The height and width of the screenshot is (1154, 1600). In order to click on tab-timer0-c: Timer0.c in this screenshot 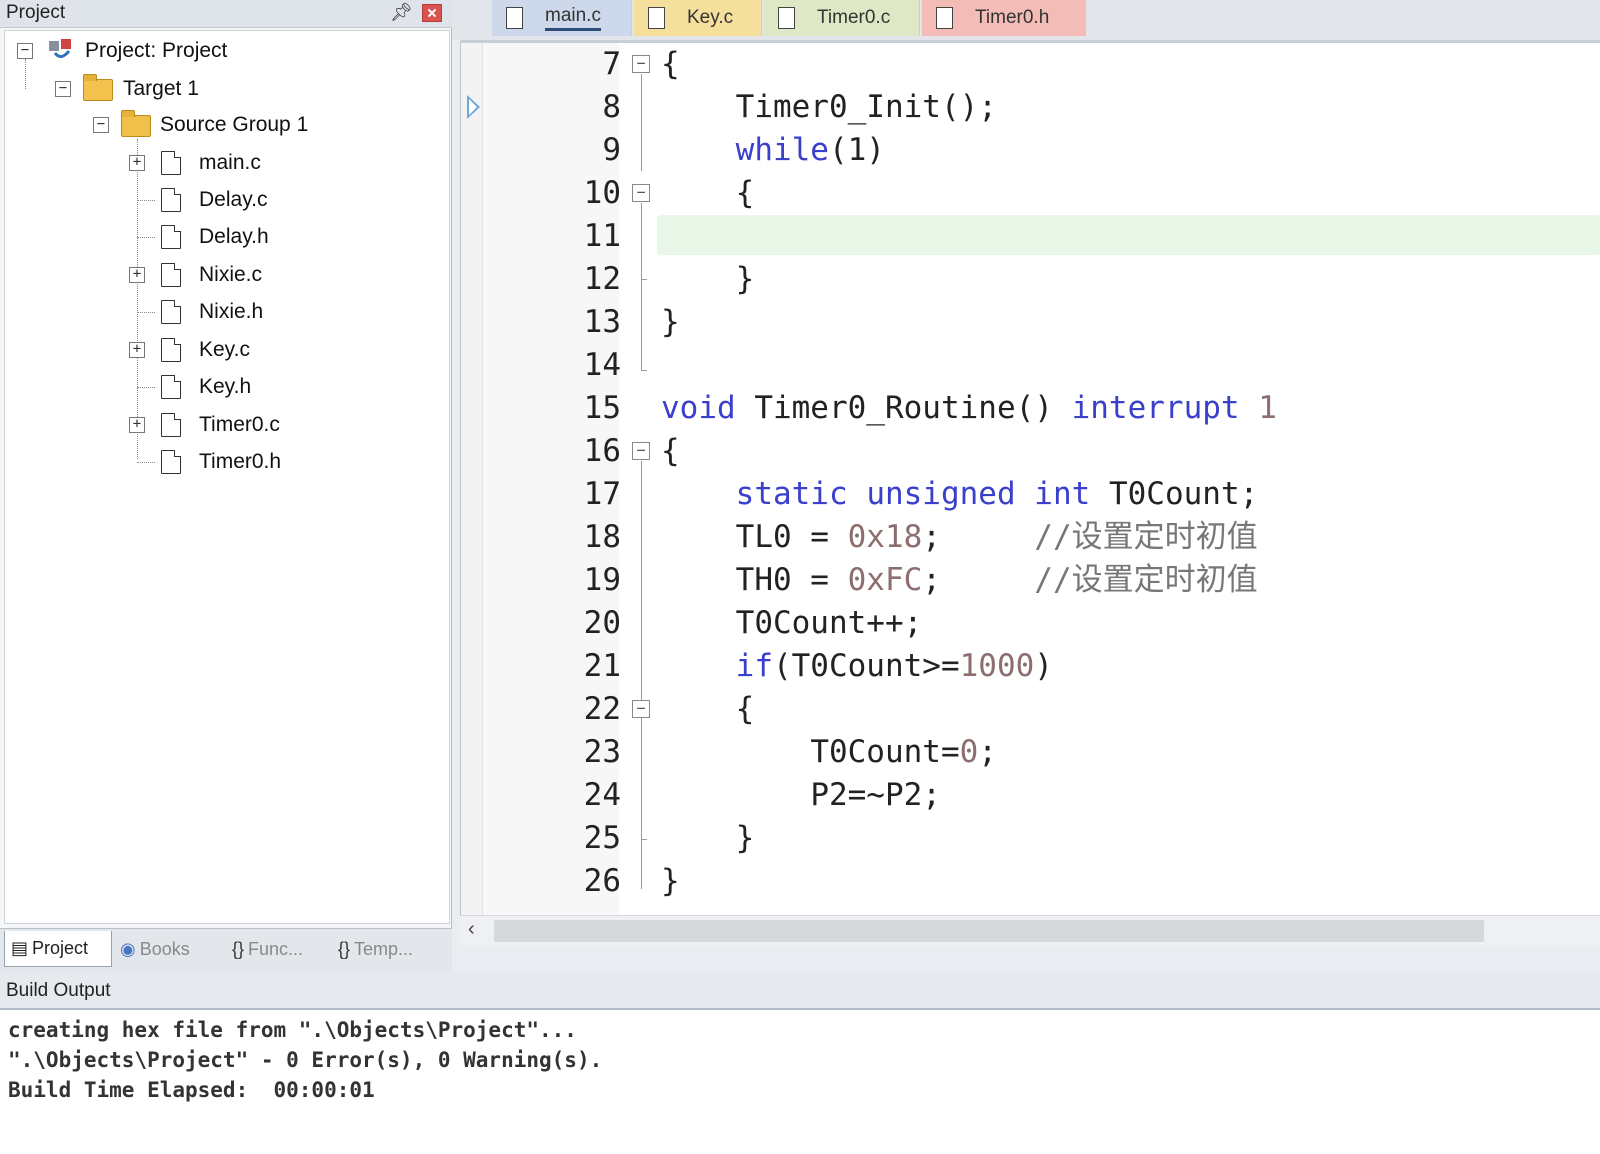, I will do `click(842, 18)`.